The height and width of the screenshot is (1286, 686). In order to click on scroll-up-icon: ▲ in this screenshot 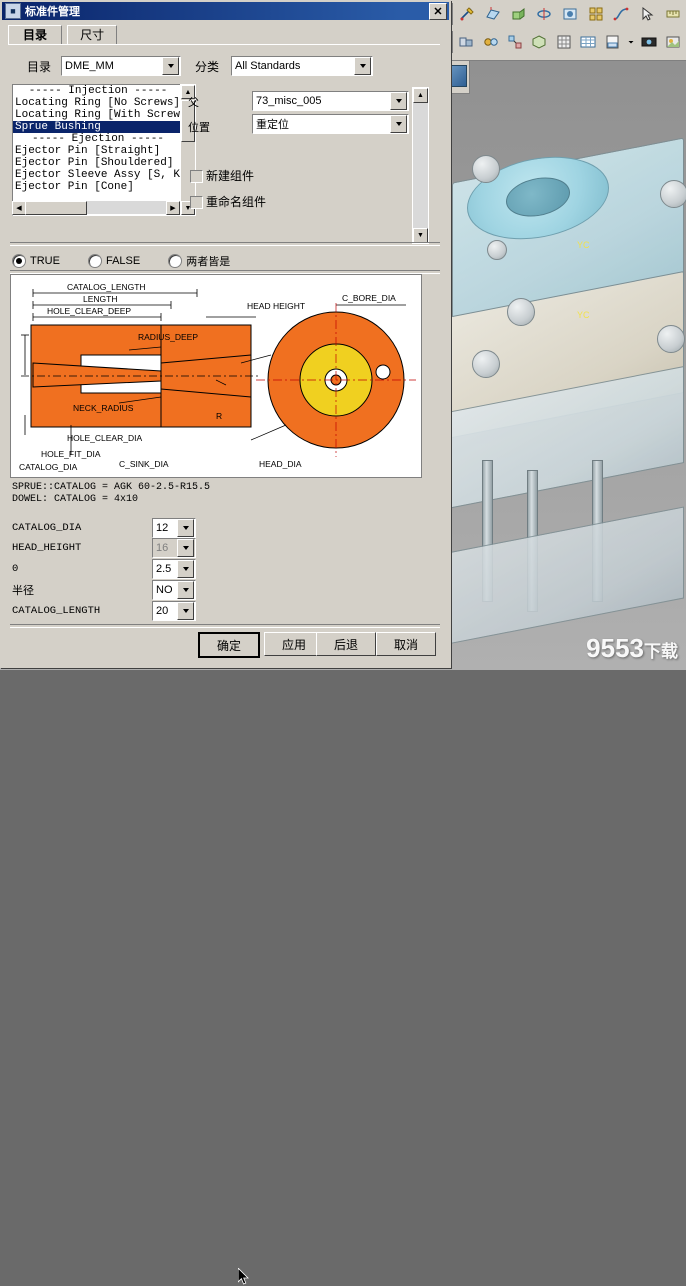, I will do `click(420, 95)`.